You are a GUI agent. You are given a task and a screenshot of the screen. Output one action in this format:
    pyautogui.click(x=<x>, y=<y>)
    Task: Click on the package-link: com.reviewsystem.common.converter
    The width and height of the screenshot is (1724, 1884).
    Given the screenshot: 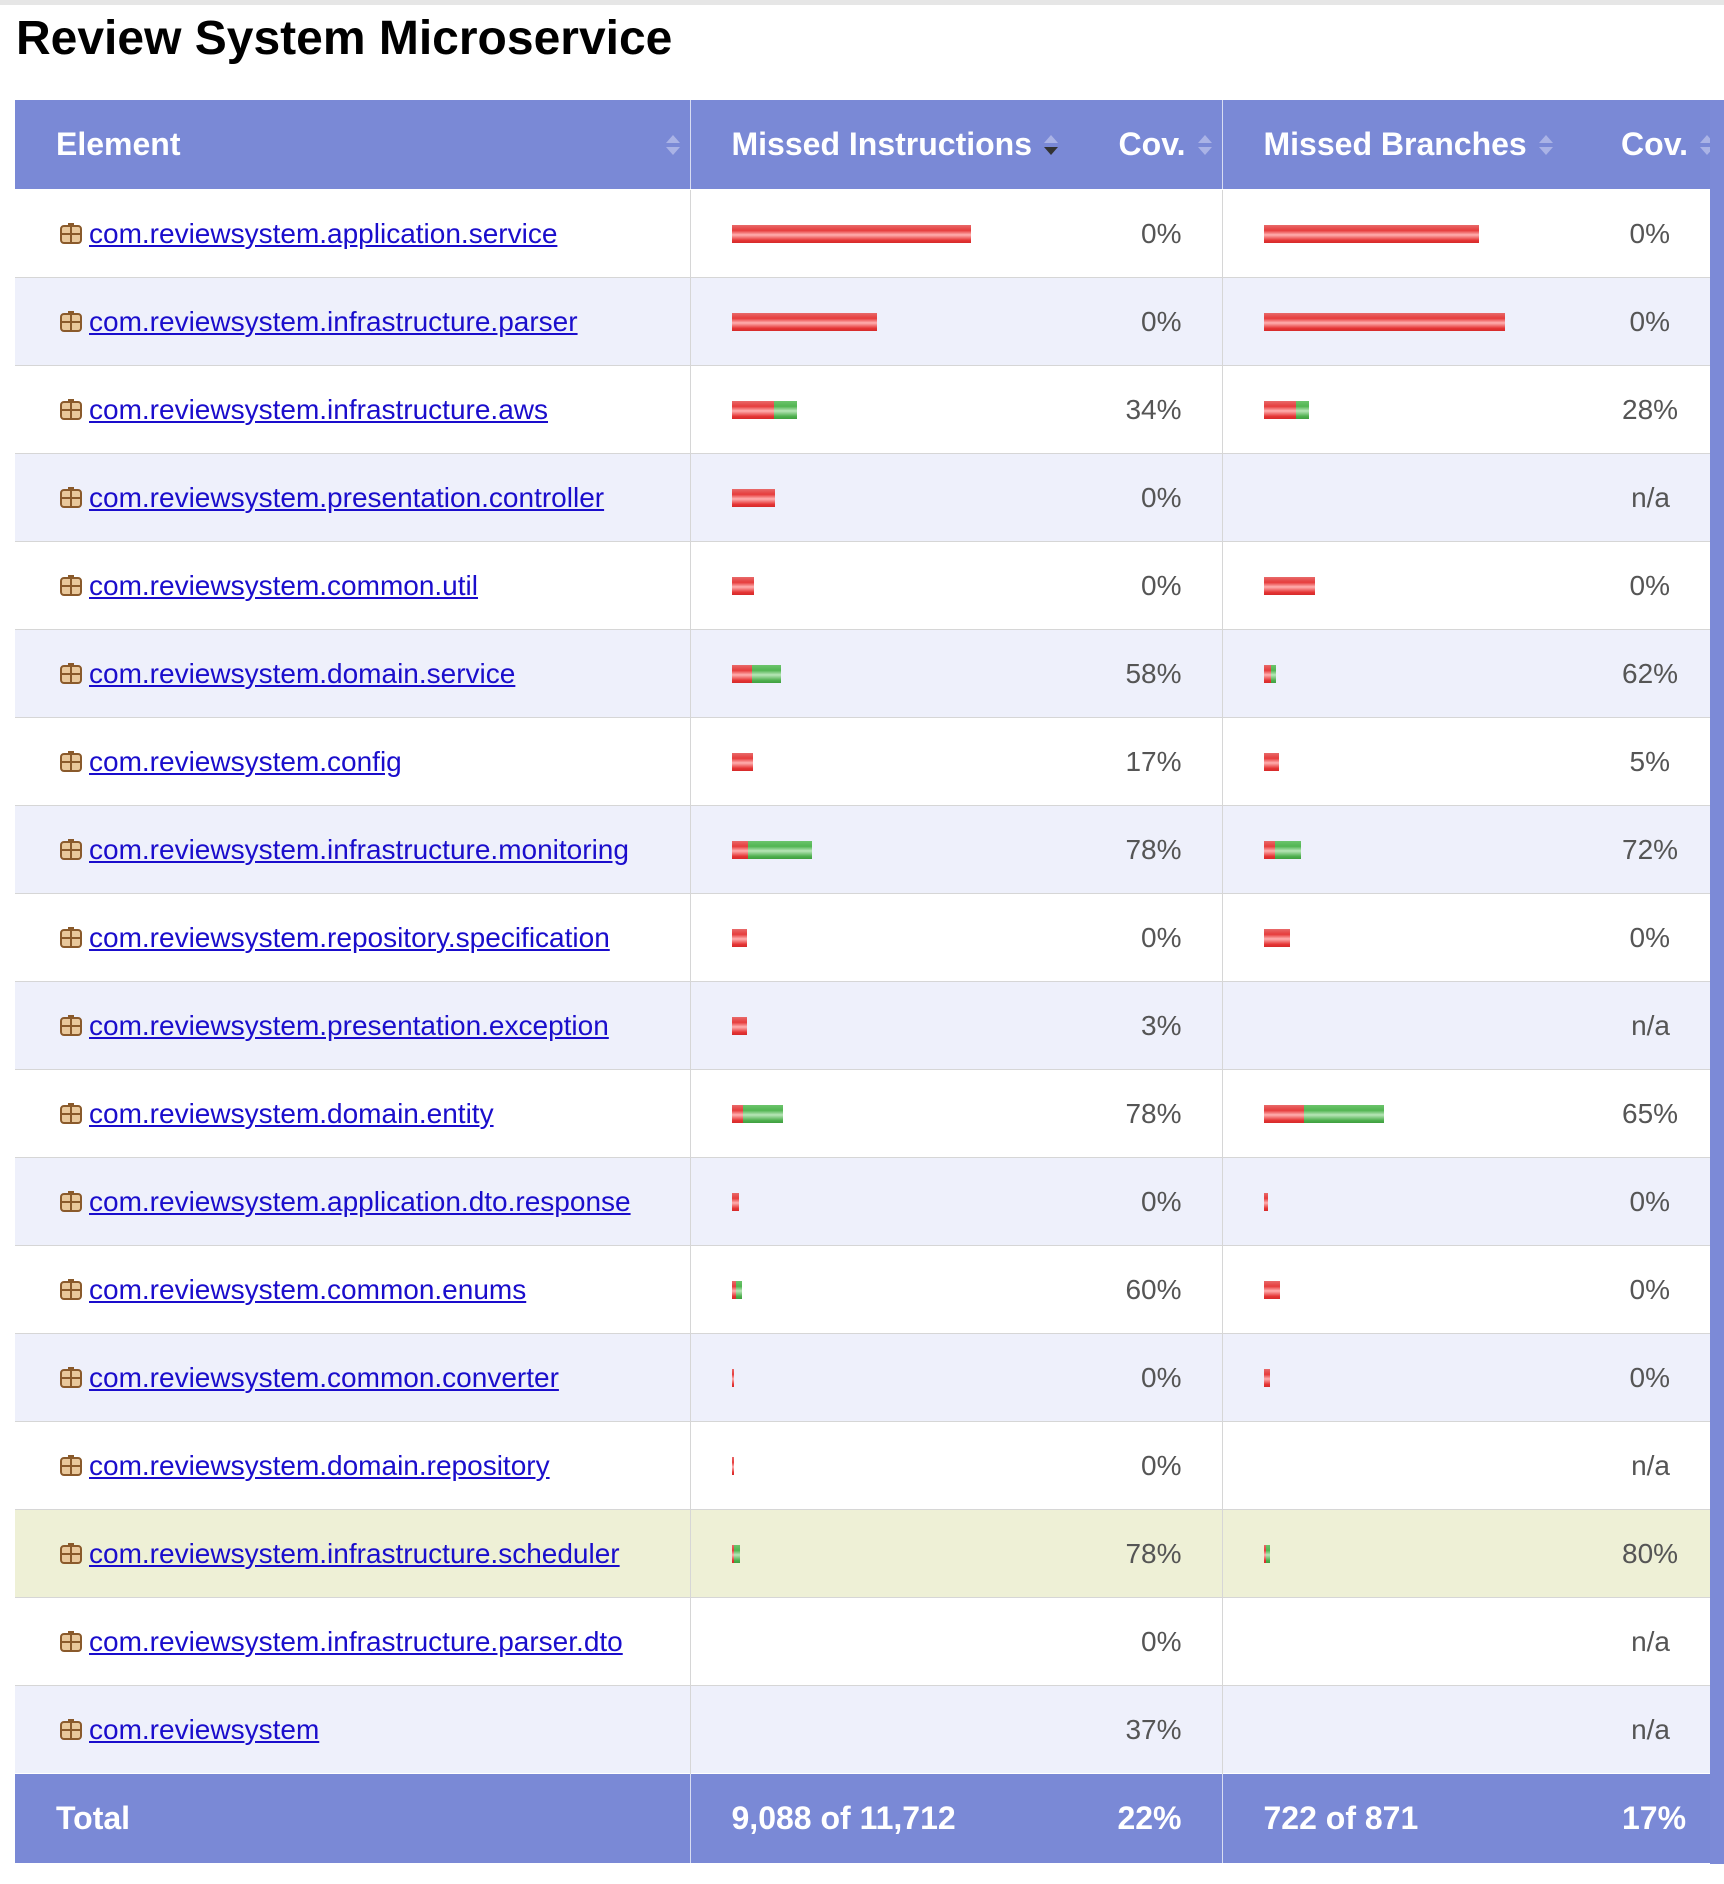 What is the action you would take?
    pyautogui.click(x=324, y=1378)
    